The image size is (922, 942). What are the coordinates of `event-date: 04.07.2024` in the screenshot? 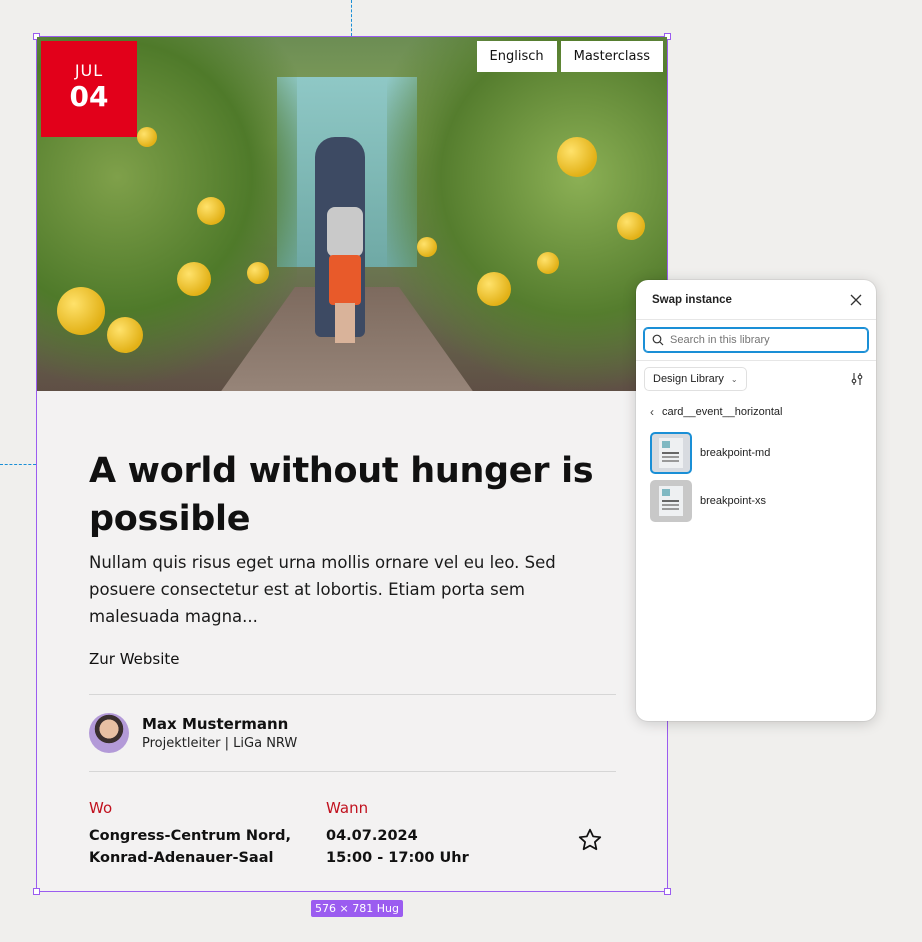 It's located at (372, 836).